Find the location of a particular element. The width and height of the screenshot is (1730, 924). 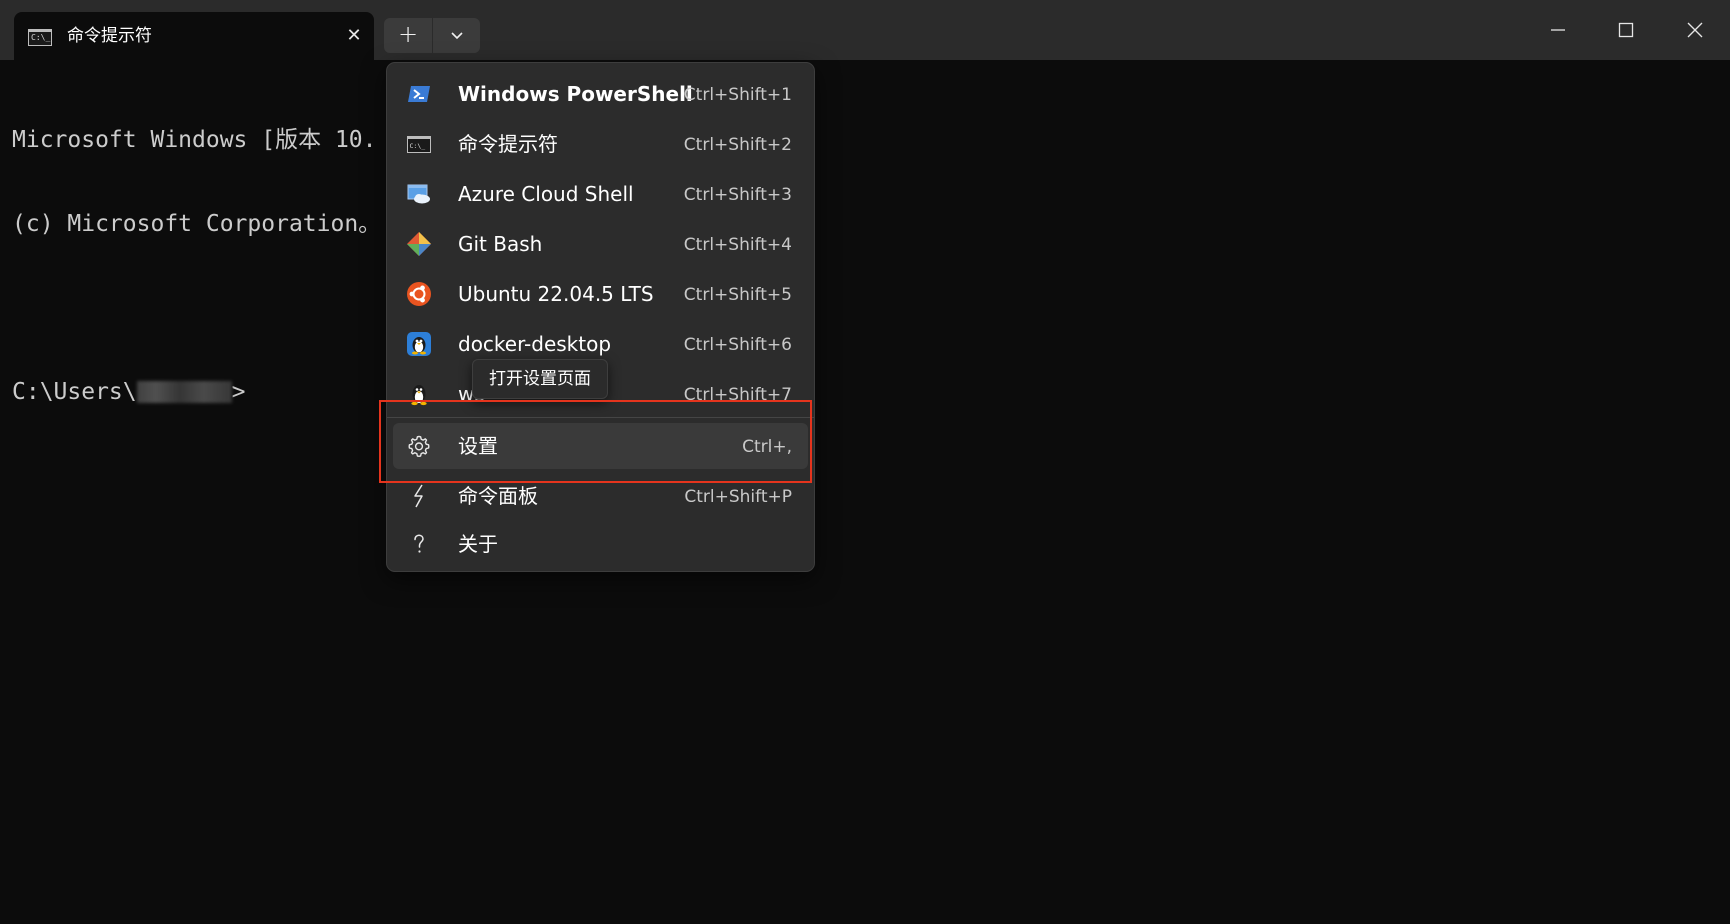

chevron-down-icon is located at coordinates (456, 35).